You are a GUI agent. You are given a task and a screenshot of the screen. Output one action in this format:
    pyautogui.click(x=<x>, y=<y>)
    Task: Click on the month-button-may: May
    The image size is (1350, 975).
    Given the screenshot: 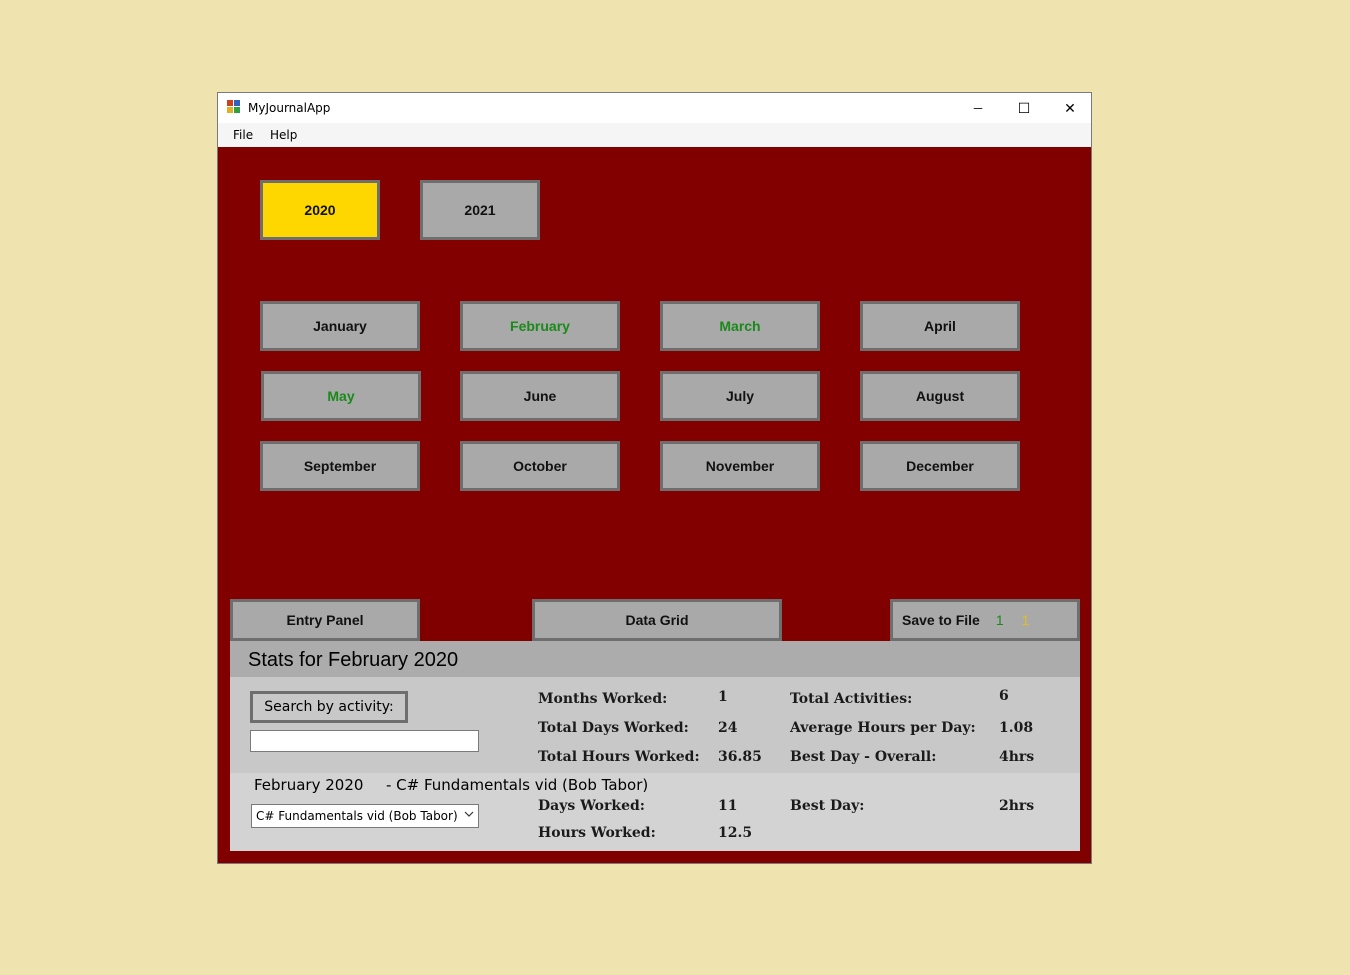 What is the action you would take?
    pyautogui.click(x=341, y=396)
    